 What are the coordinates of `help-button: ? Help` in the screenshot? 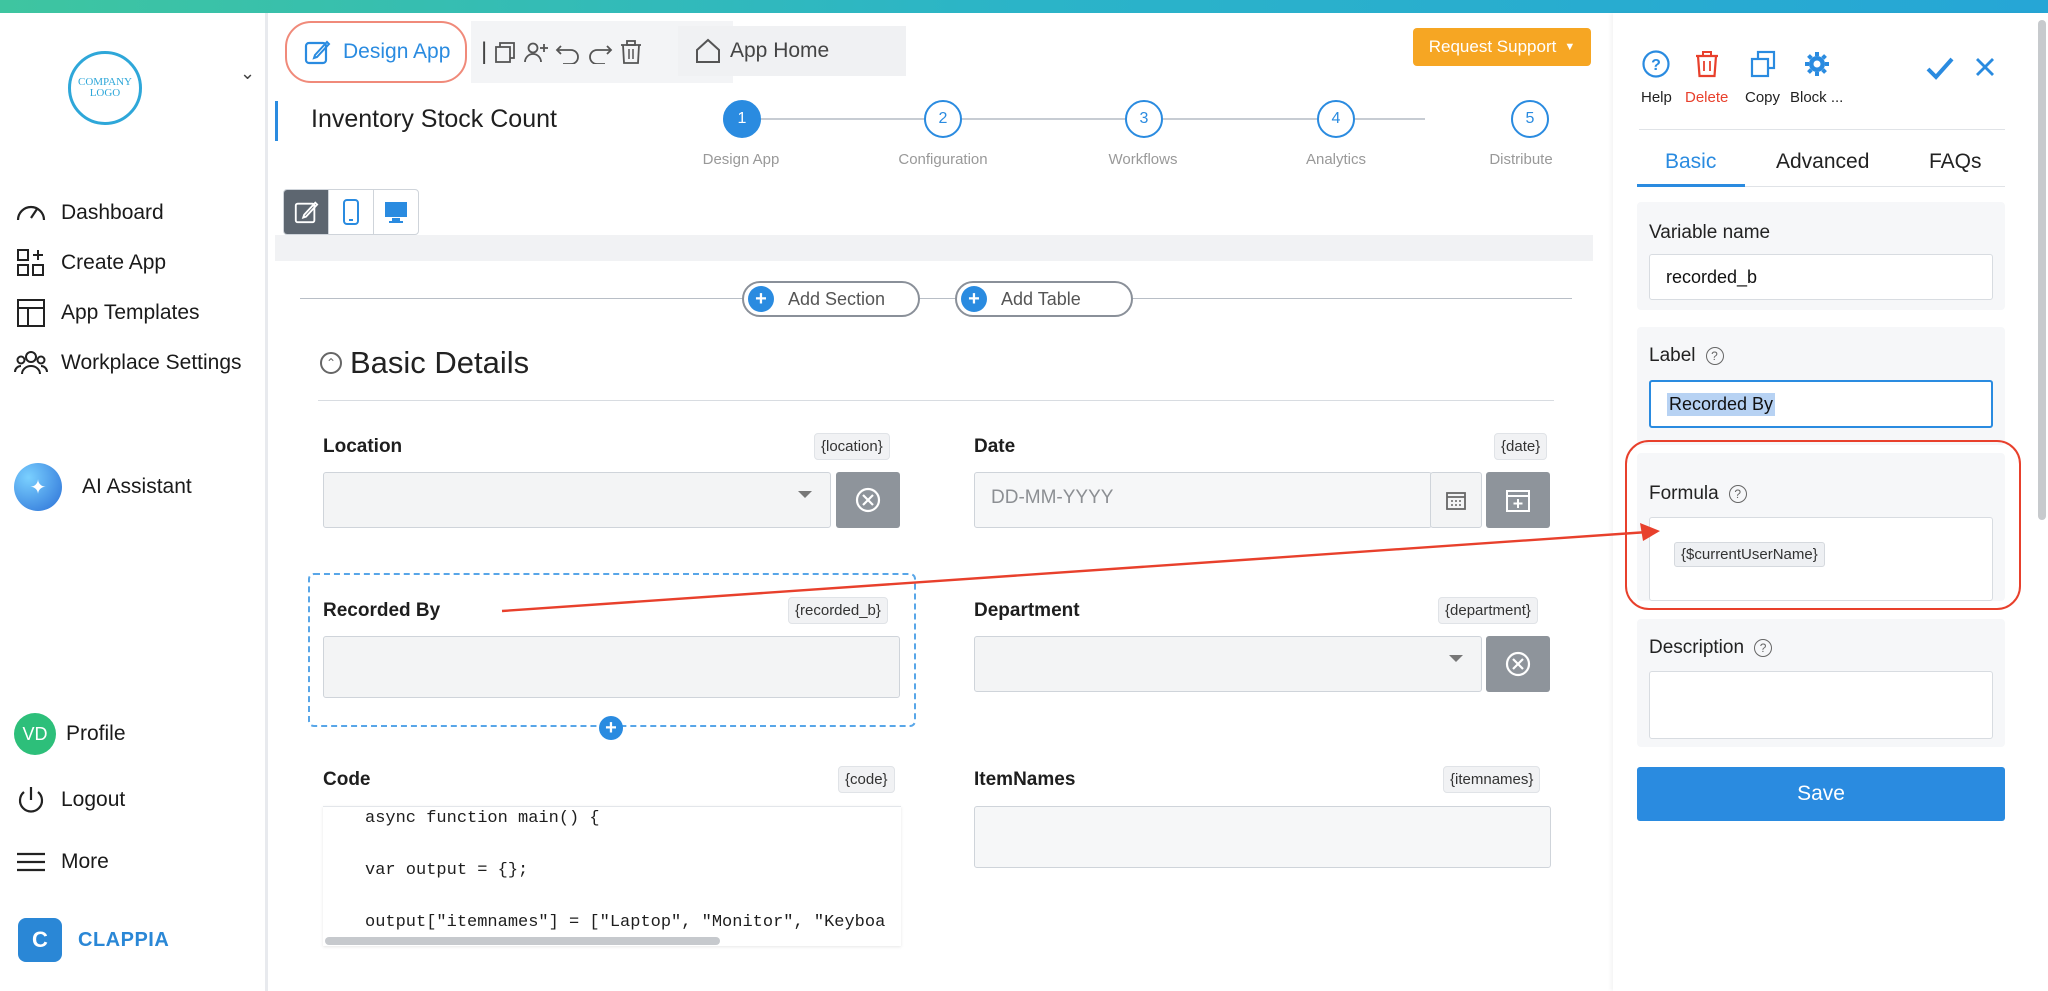 It's located at (1656, 77).